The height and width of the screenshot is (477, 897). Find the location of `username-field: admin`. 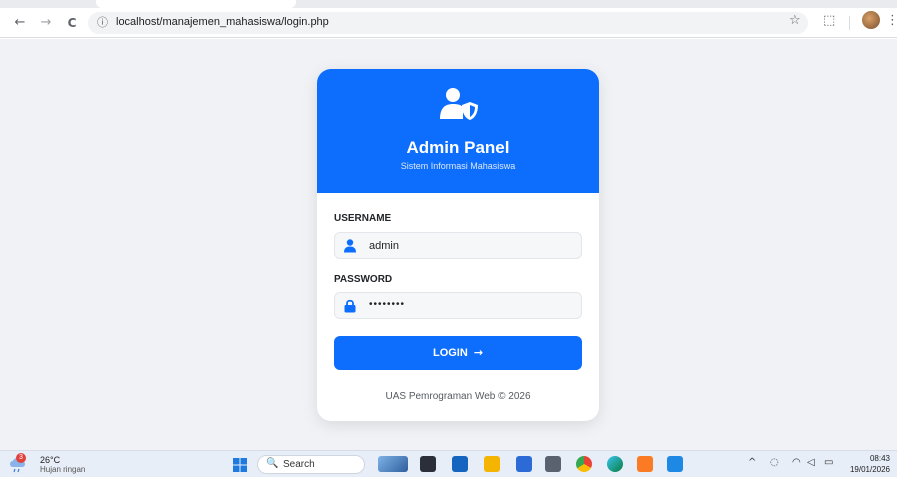

username-field: admin is located at coordinates (458, 245).